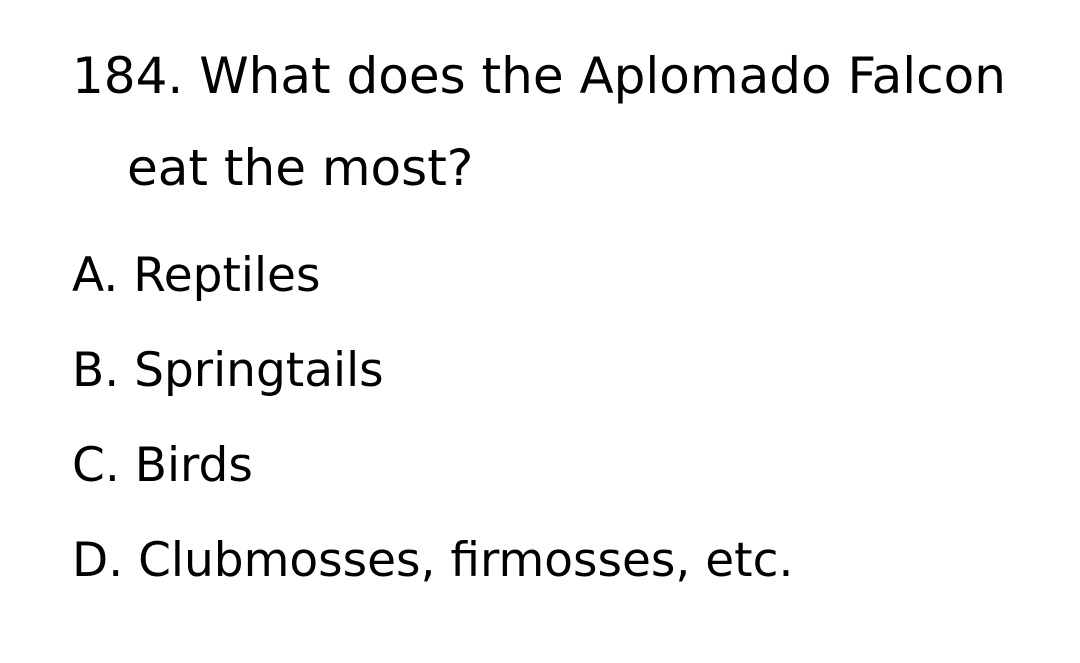 The width and height of the screenshot is (1080, 663). Describe the element at coordinates (196, 275) in the screenshot. I see `option-a: A. Reptiles` at that location.